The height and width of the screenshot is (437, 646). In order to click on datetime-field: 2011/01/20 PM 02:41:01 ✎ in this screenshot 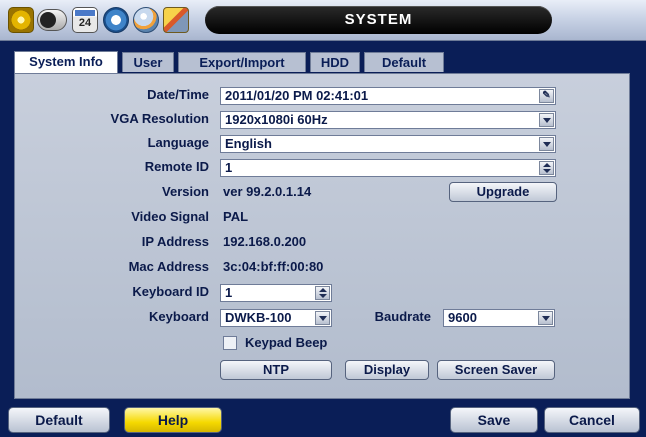, I will do `click(388, 96)`.